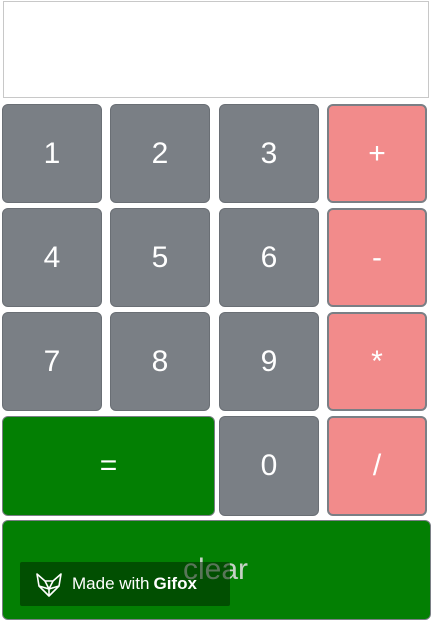 This screenshot has width=434, height=626. I want to click on watermark-prefix: Made with, so click(111, 583).